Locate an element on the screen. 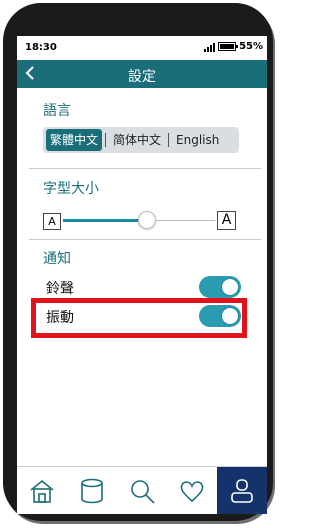  slider-track-filled is located at coordinates (105, 220).